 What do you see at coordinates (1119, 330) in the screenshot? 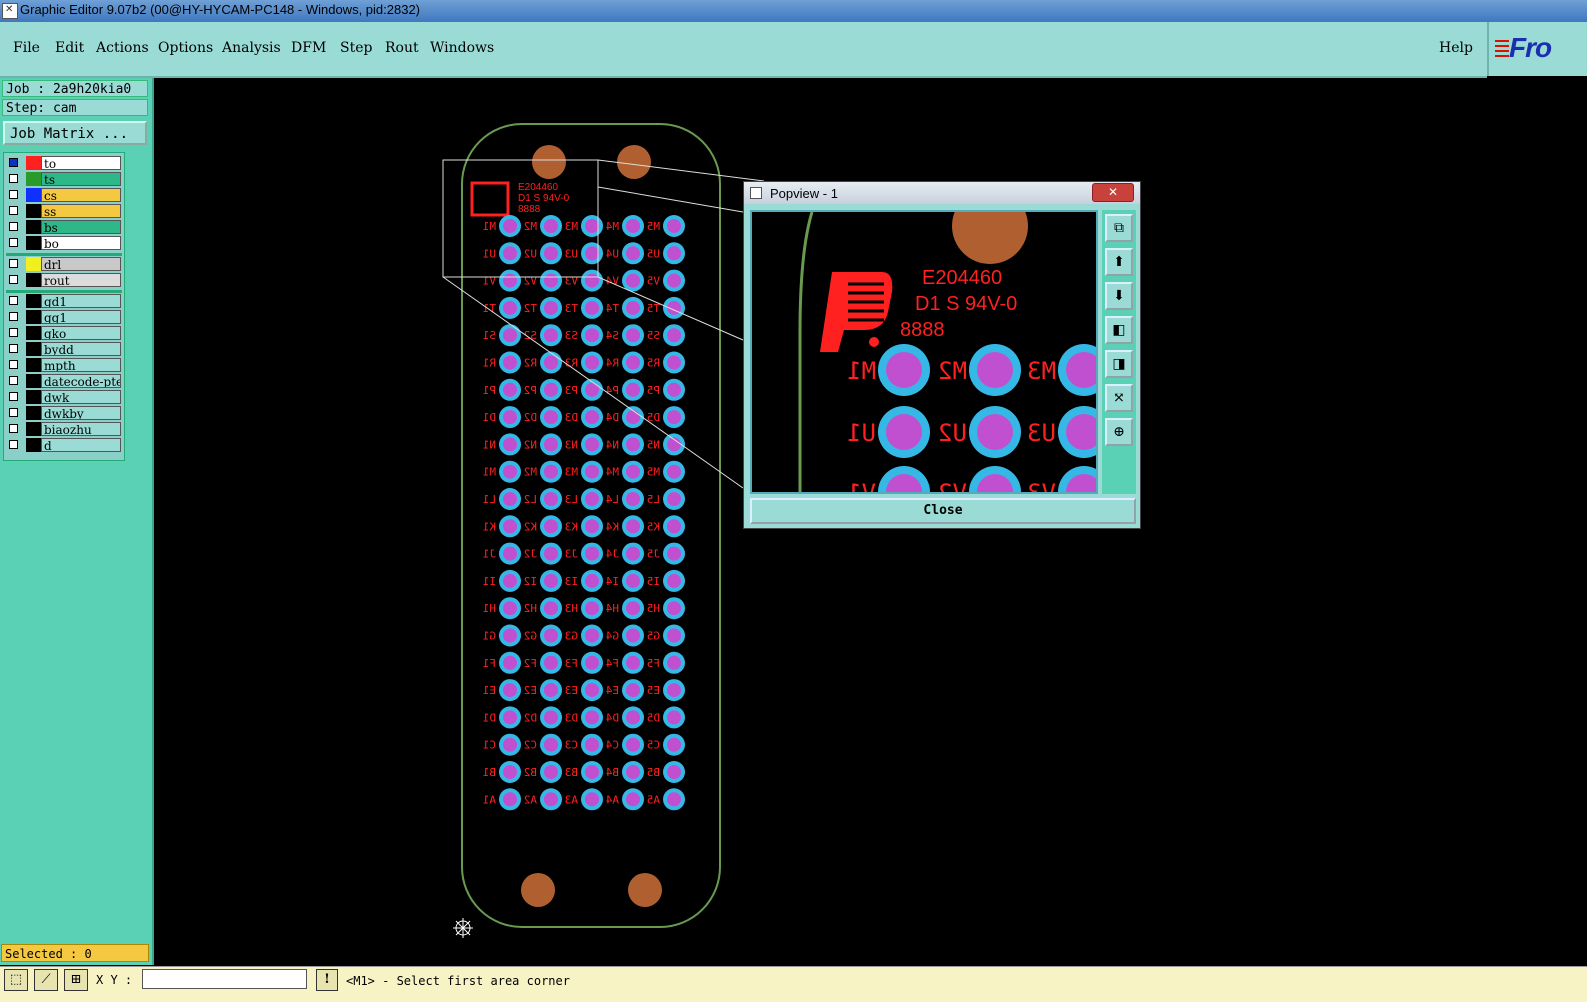
I see `pan-left-icon: ◧` at bounding box center [1119, 330].